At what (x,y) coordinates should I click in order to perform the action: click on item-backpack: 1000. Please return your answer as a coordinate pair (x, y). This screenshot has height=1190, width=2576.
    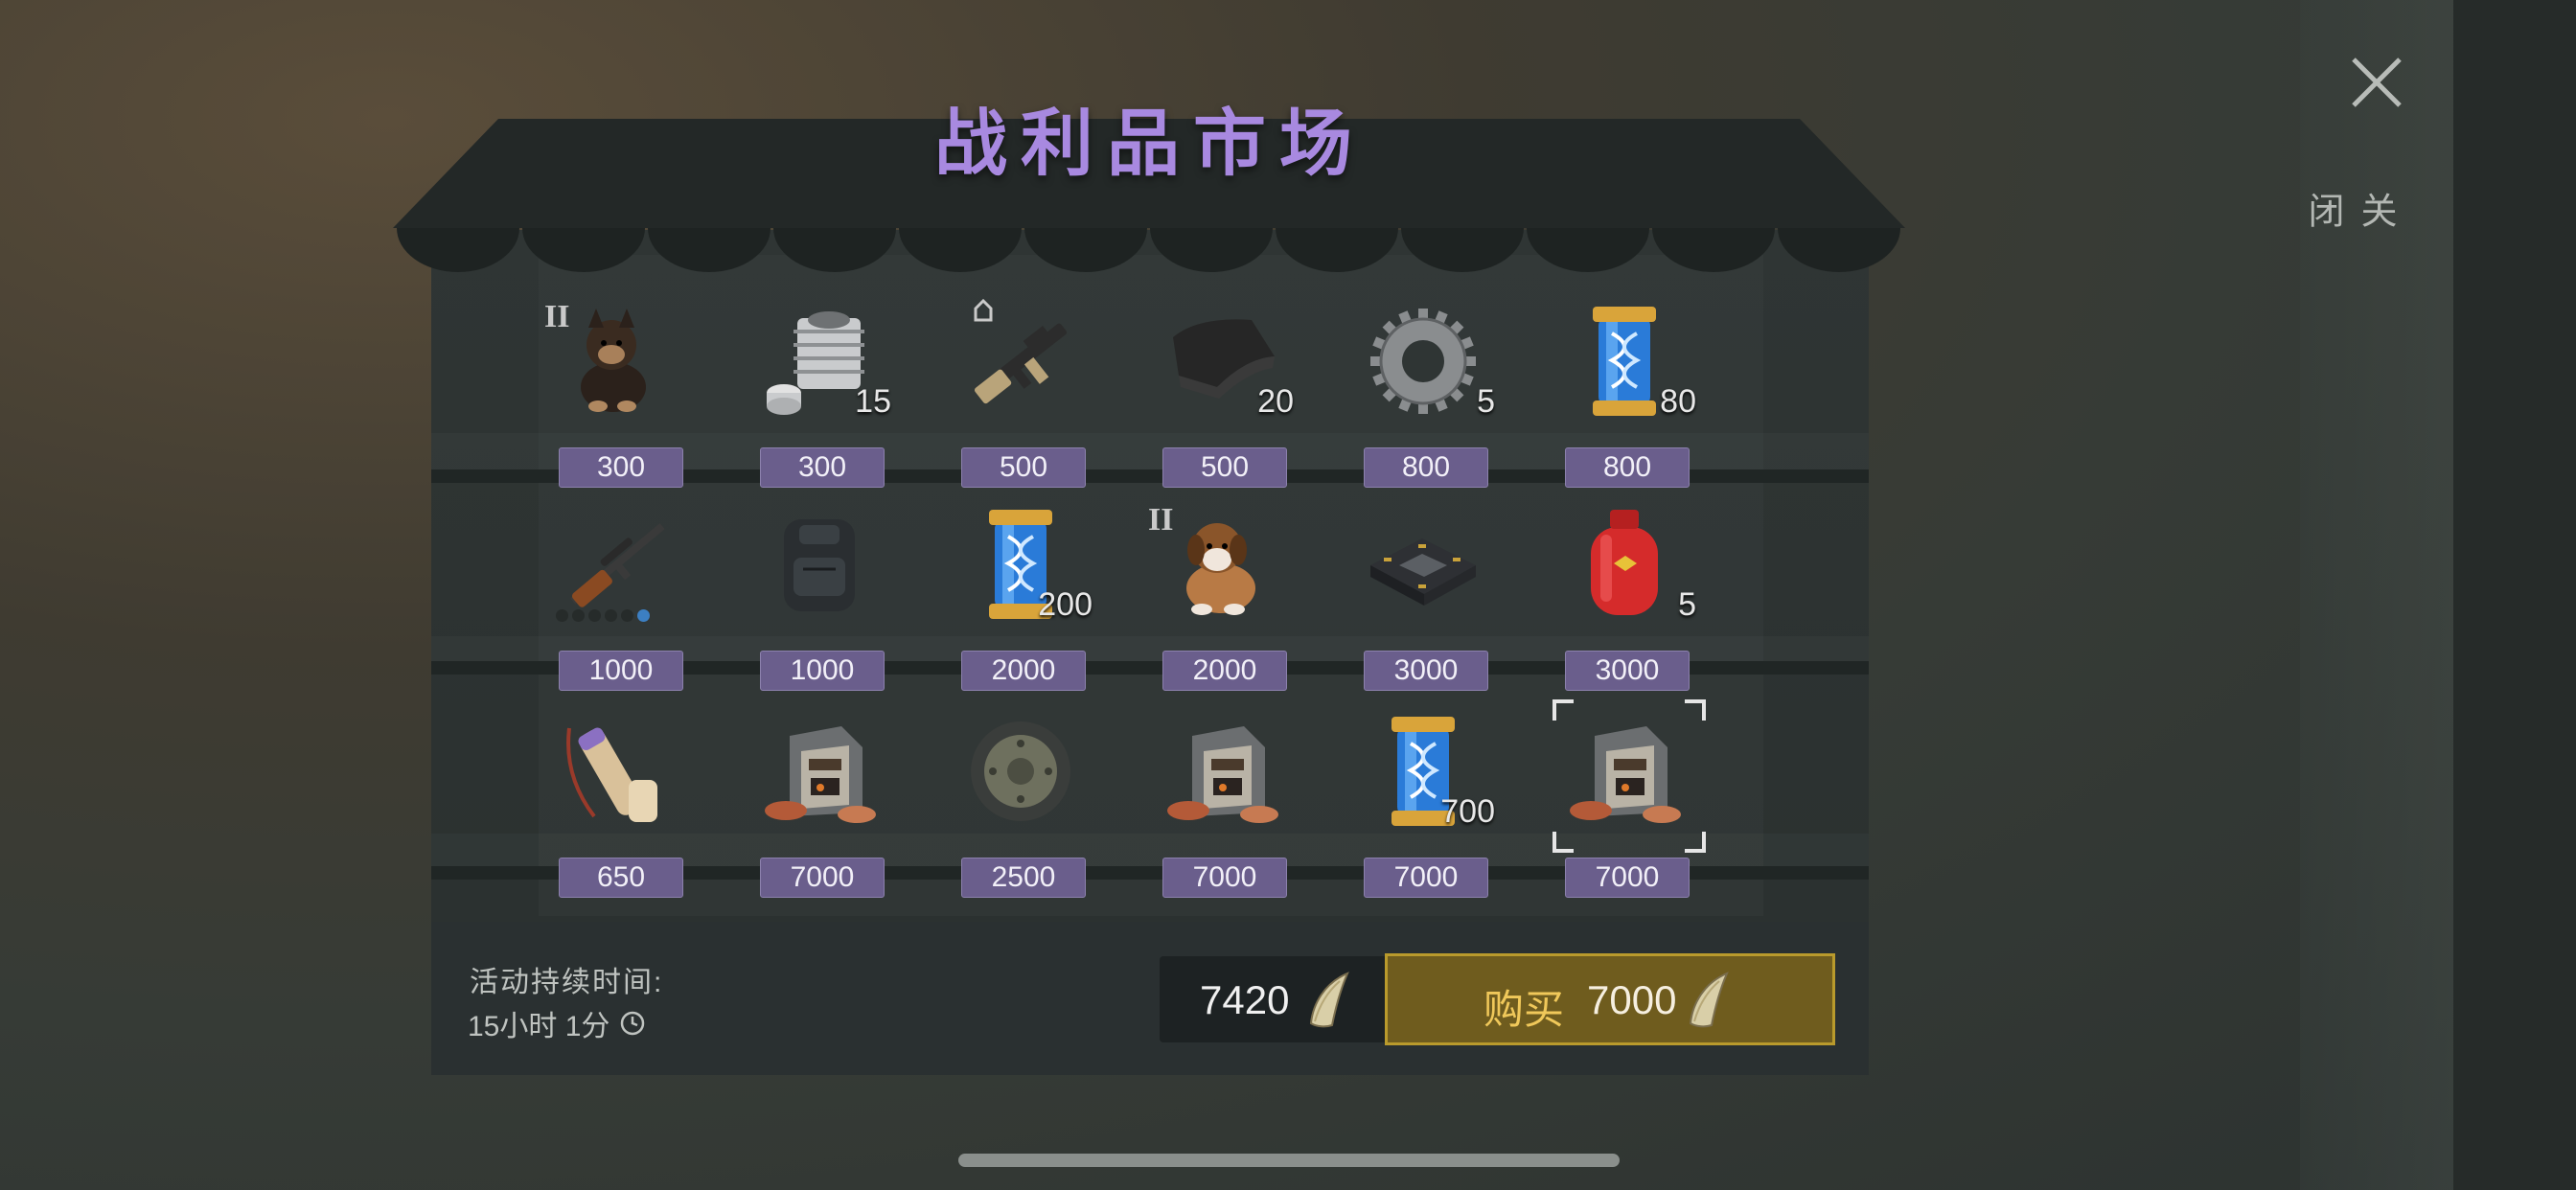
    Looking at the image, I should click on (814, 603).